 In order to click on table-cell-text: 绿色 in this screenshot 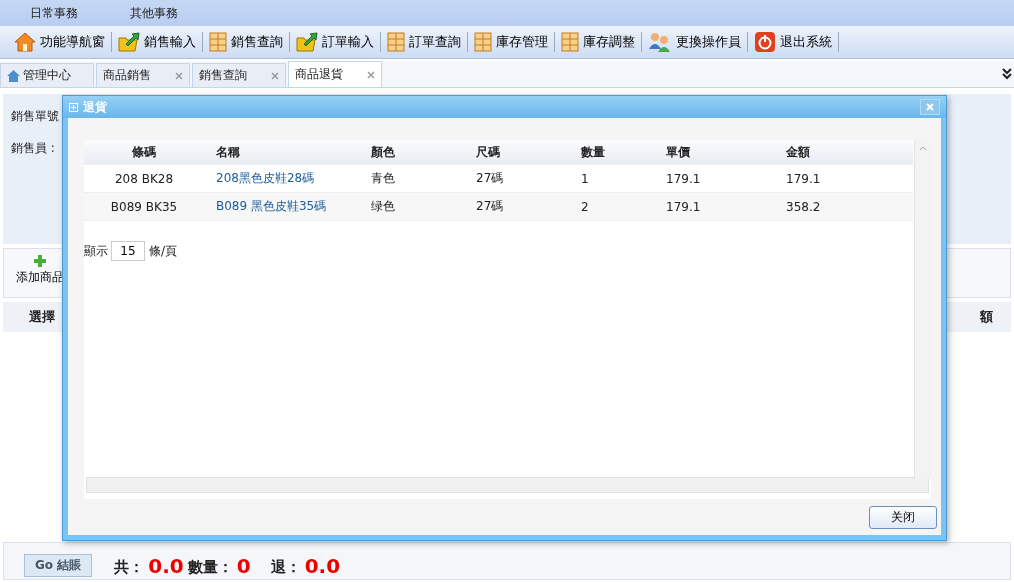, I will do `click(383, 206)`.